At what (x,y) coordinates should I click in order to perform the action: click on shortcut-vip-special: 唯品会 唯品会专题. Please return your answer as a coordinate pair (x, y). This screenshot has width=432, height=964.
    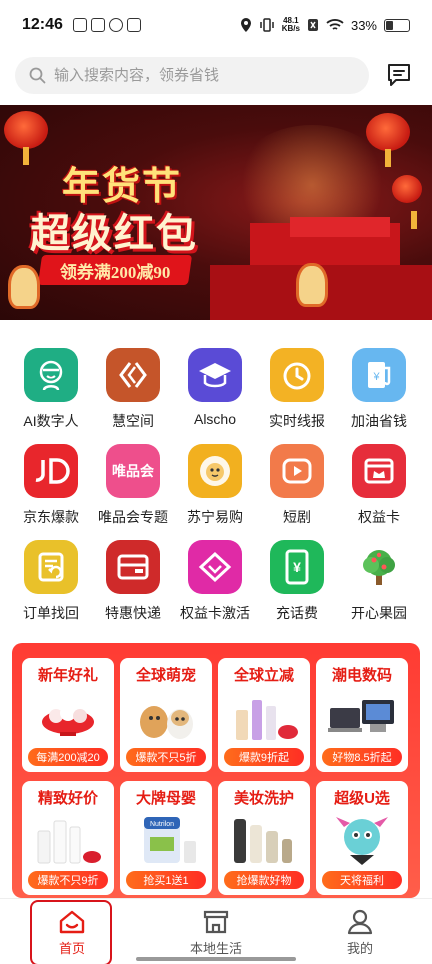
    Looking at the image, I should click on (133, 491).